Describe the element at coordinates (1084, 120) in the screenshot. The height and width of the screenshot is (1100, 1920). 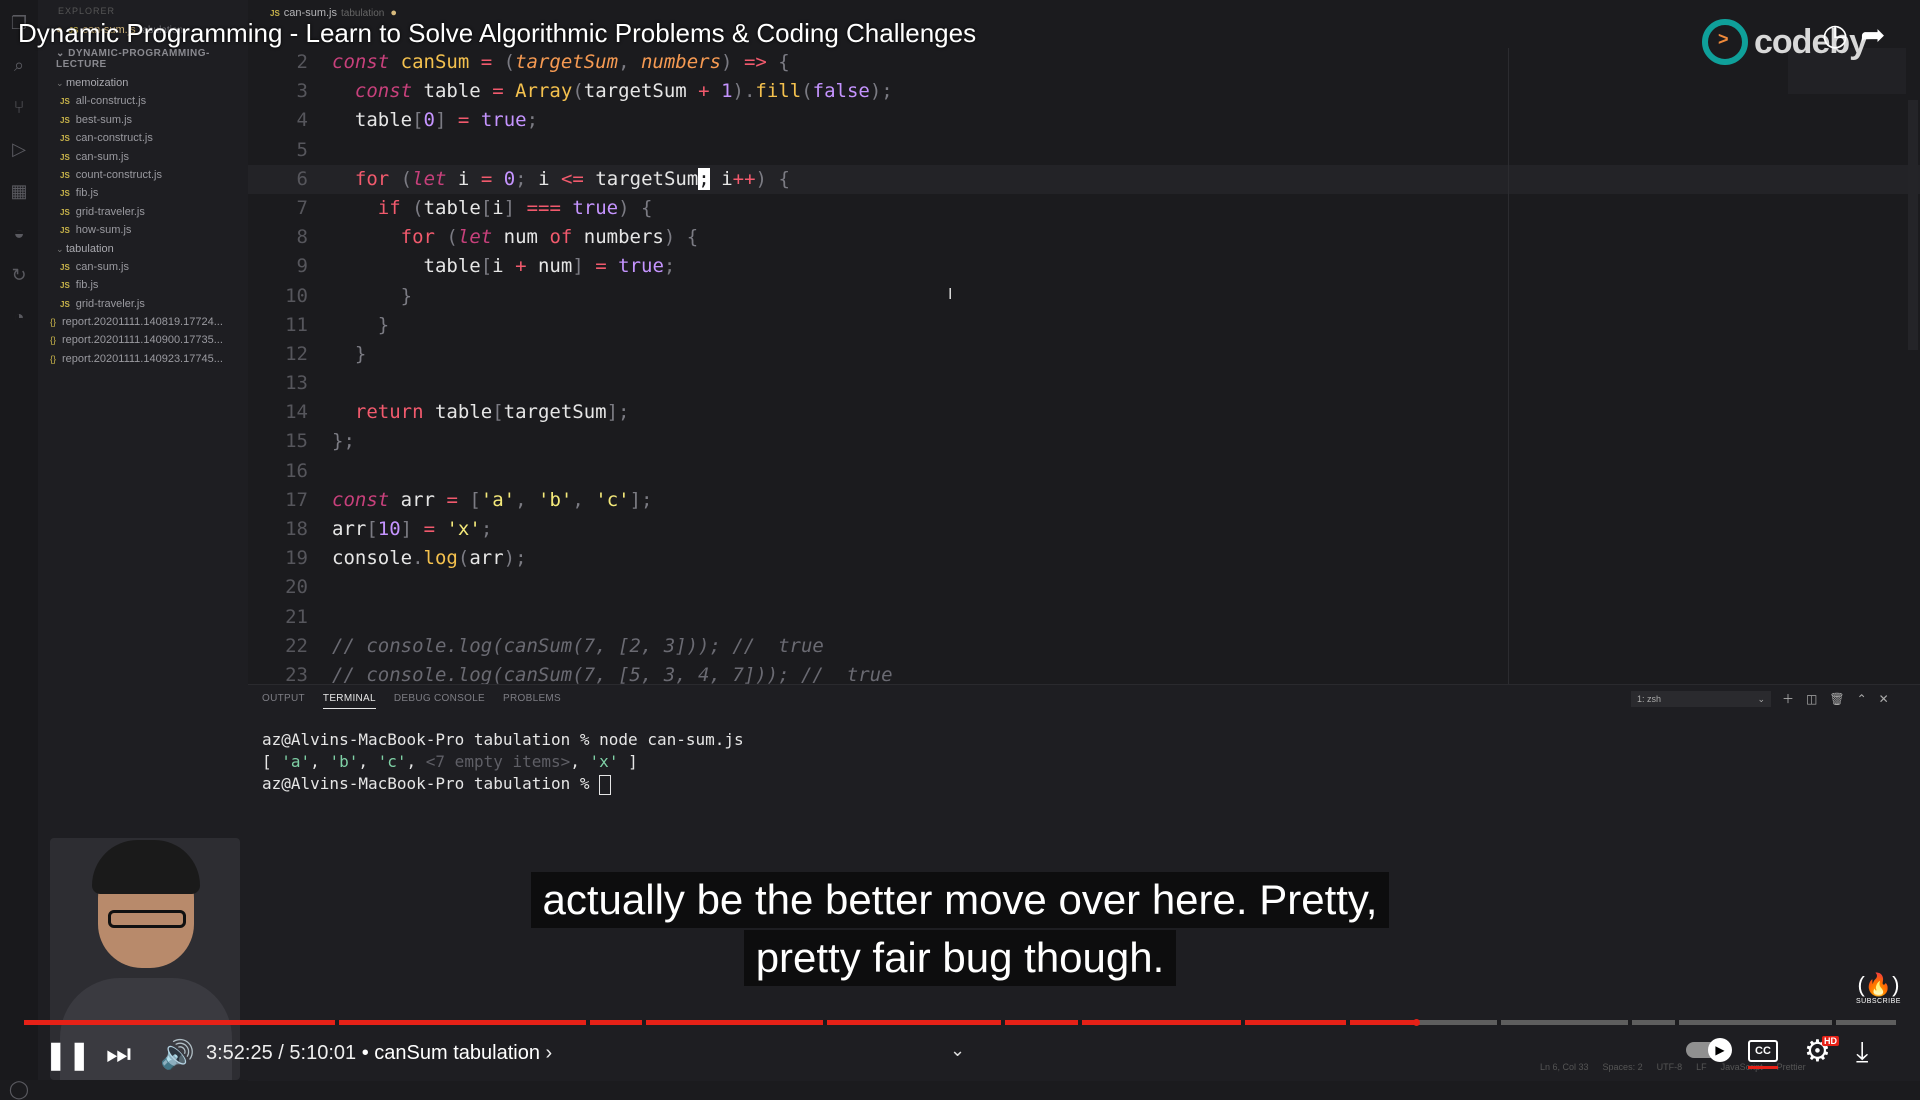
I see `code-line: 4 table[0] = true;` at that location.